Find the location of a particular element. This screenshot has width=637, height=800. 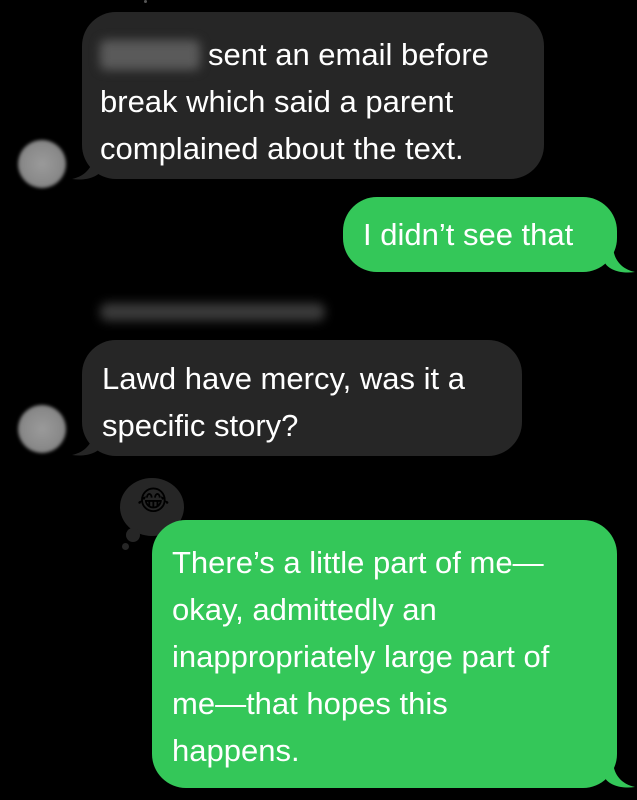

outgoing-message-bubble: I didn’t see that is located at coordinates (480, 234).